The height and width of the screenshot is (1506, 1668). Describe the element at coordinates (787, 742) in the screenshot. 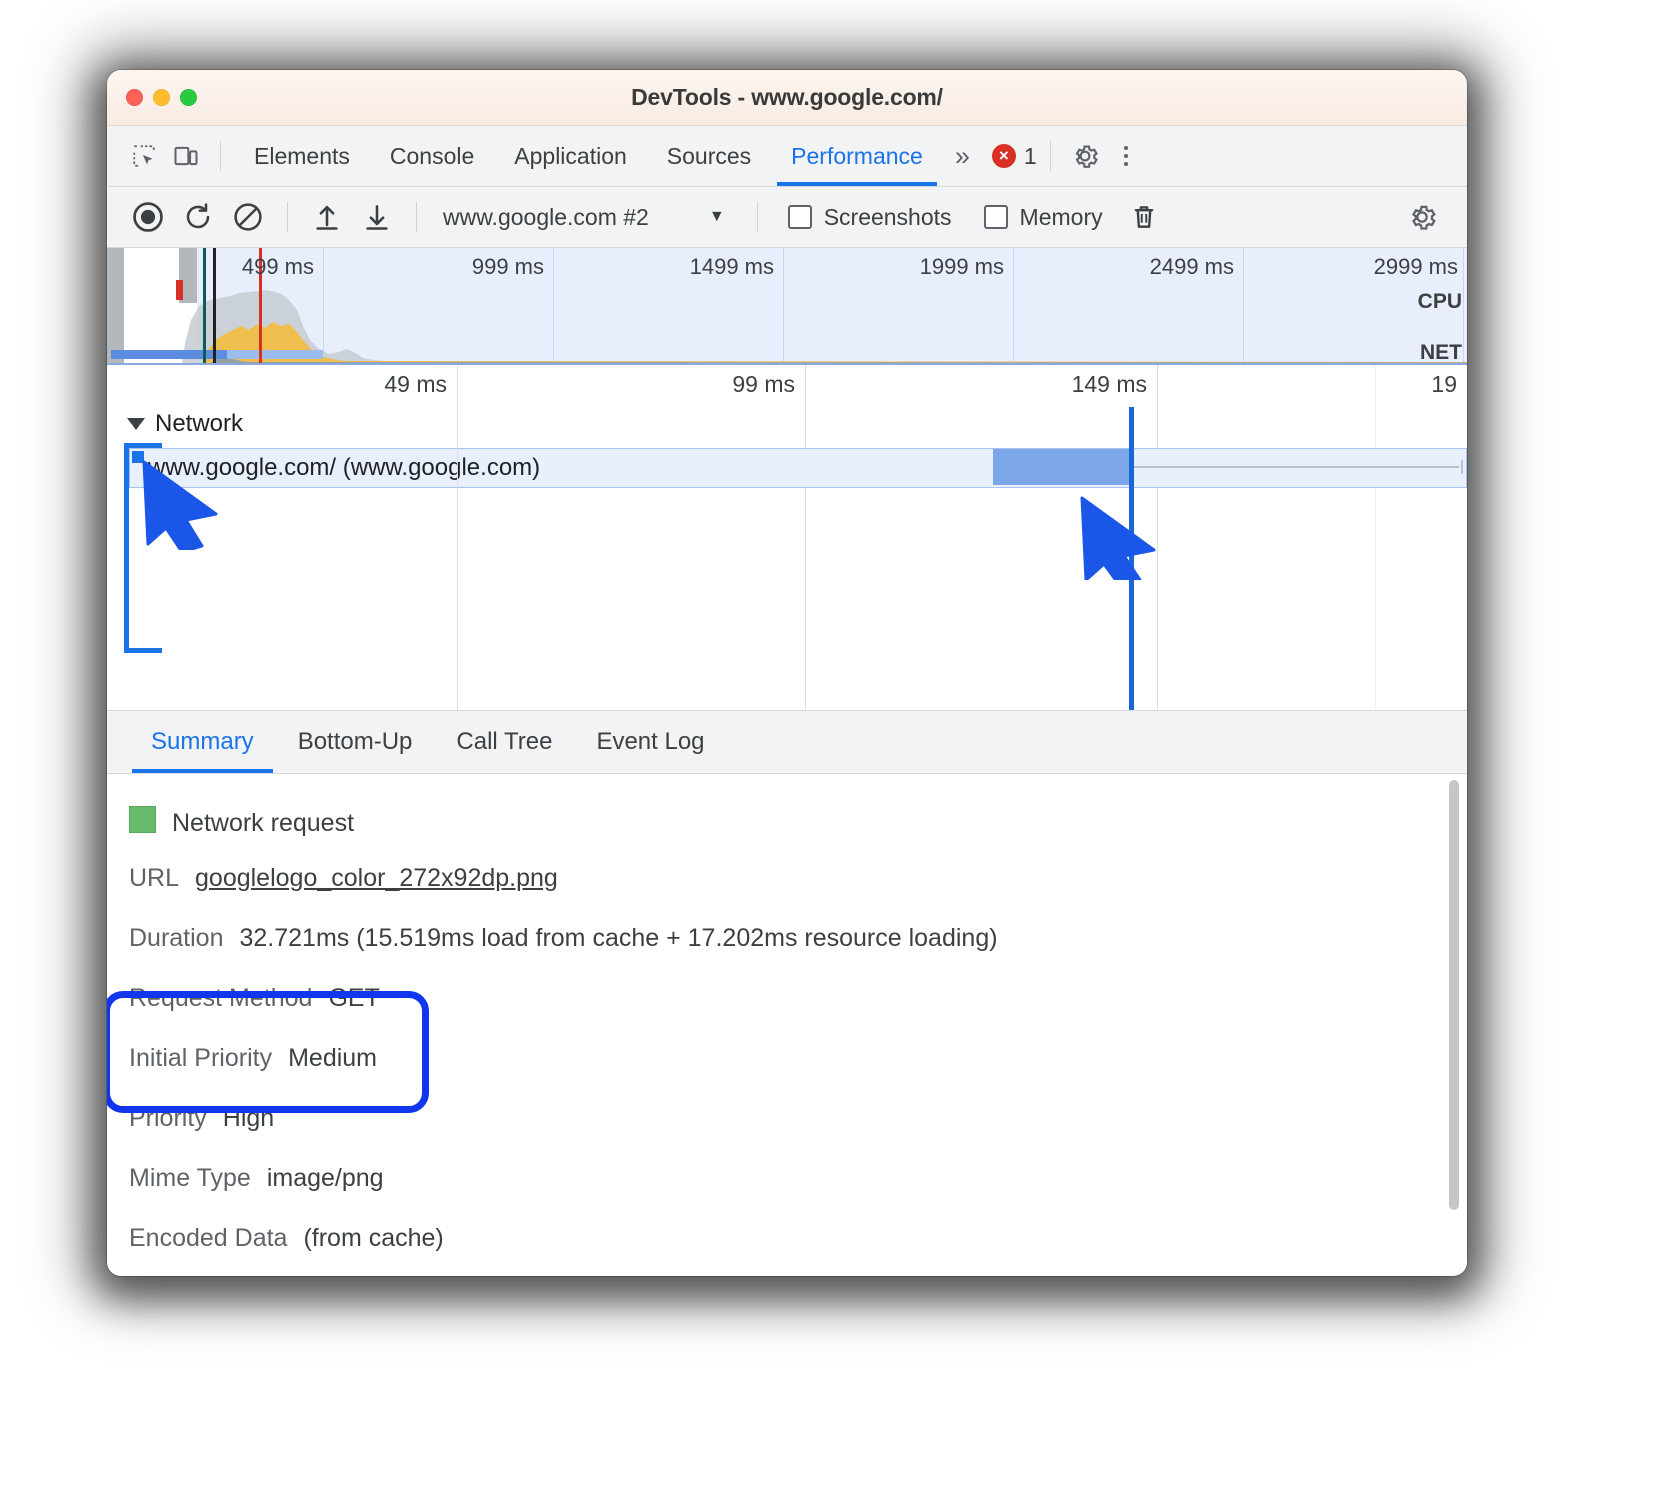

I see `detail-tabbar: Summary Bottom-Up Call Tree Event Log` at that location.